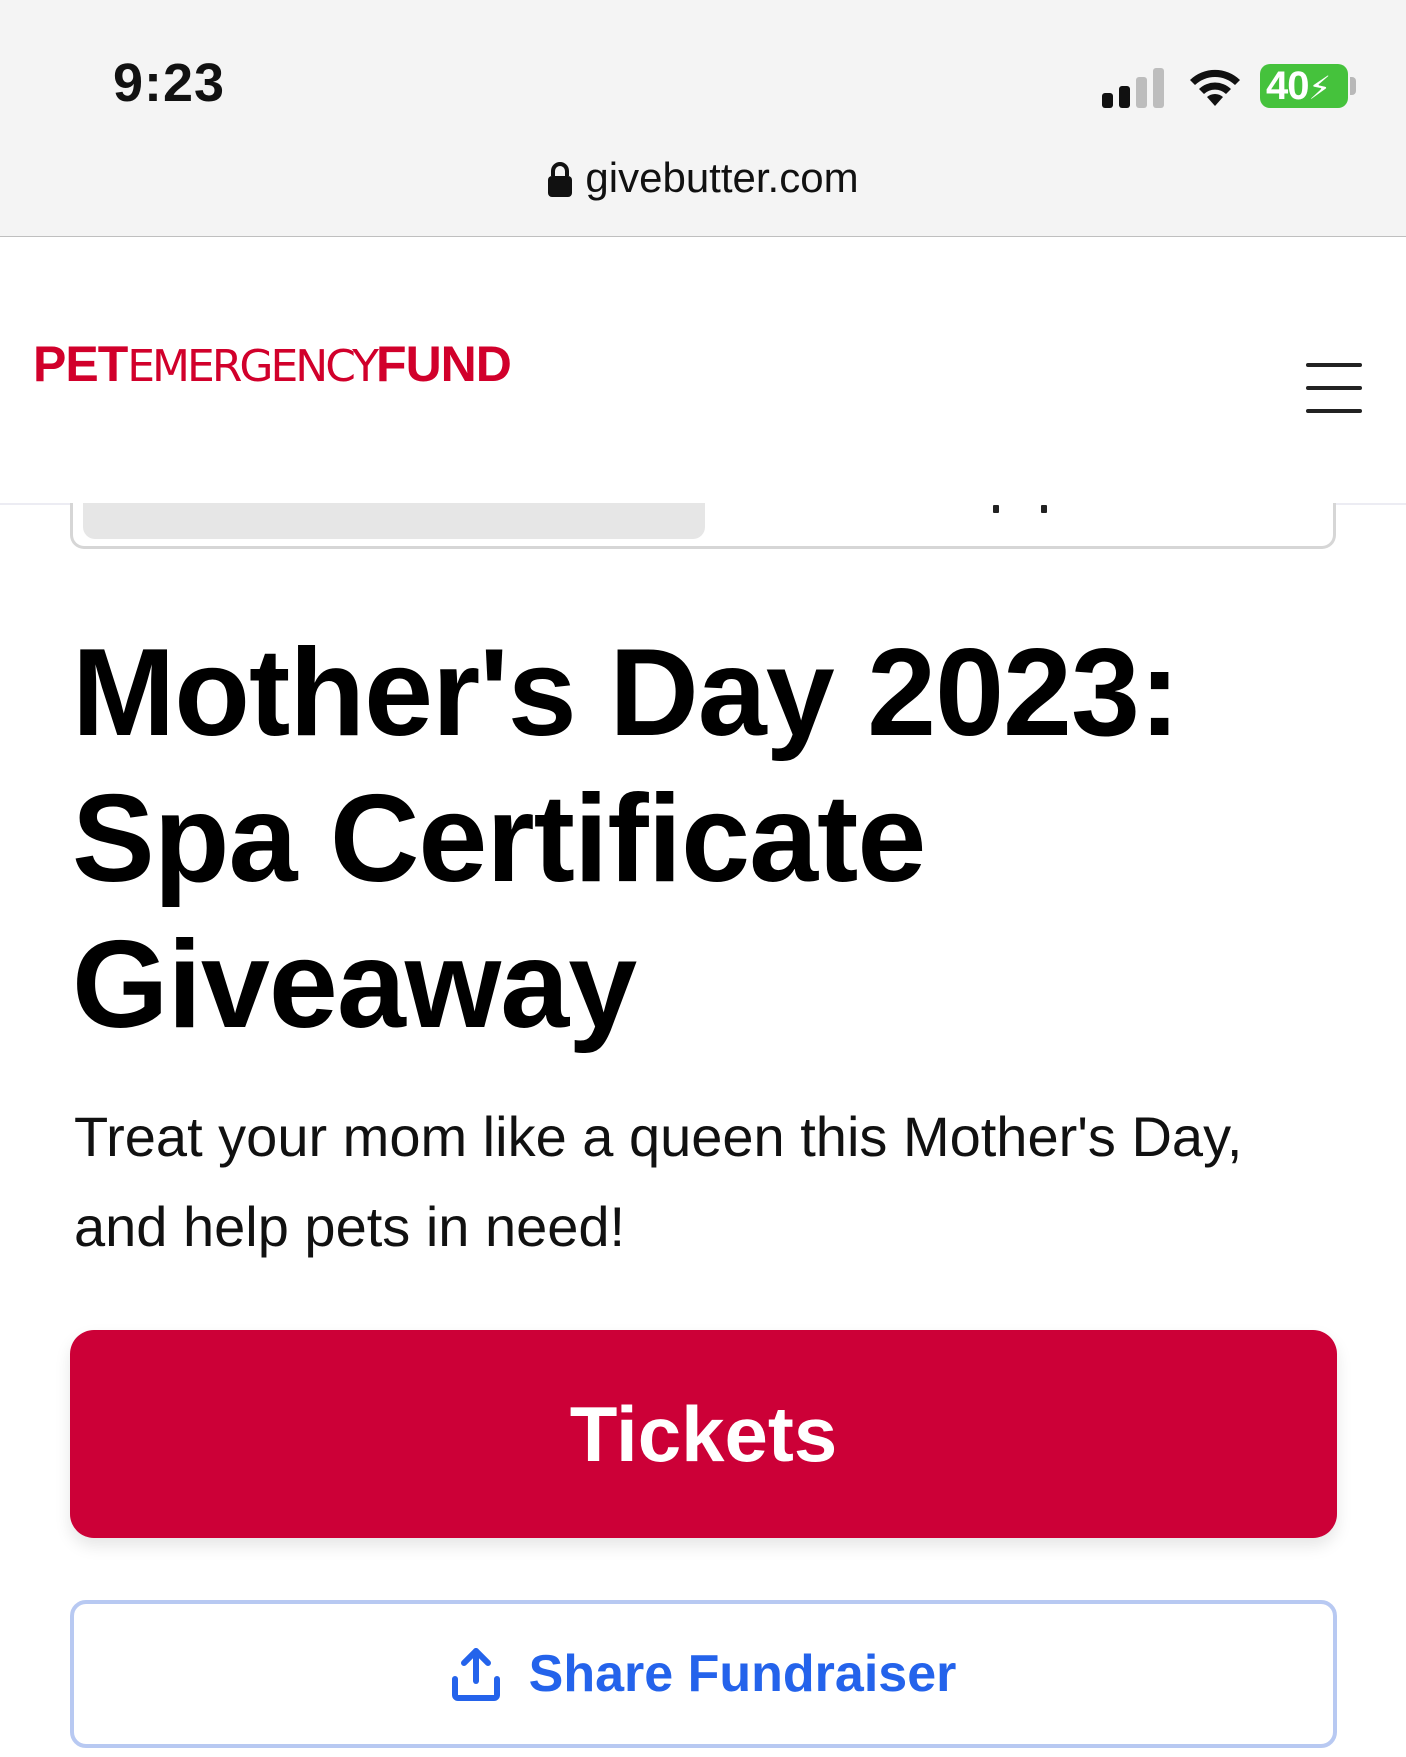  What do you see at coordinates (475, 1674) in the screenshot?
I see `share-upload-icon` at bounding box center [475, 1674].